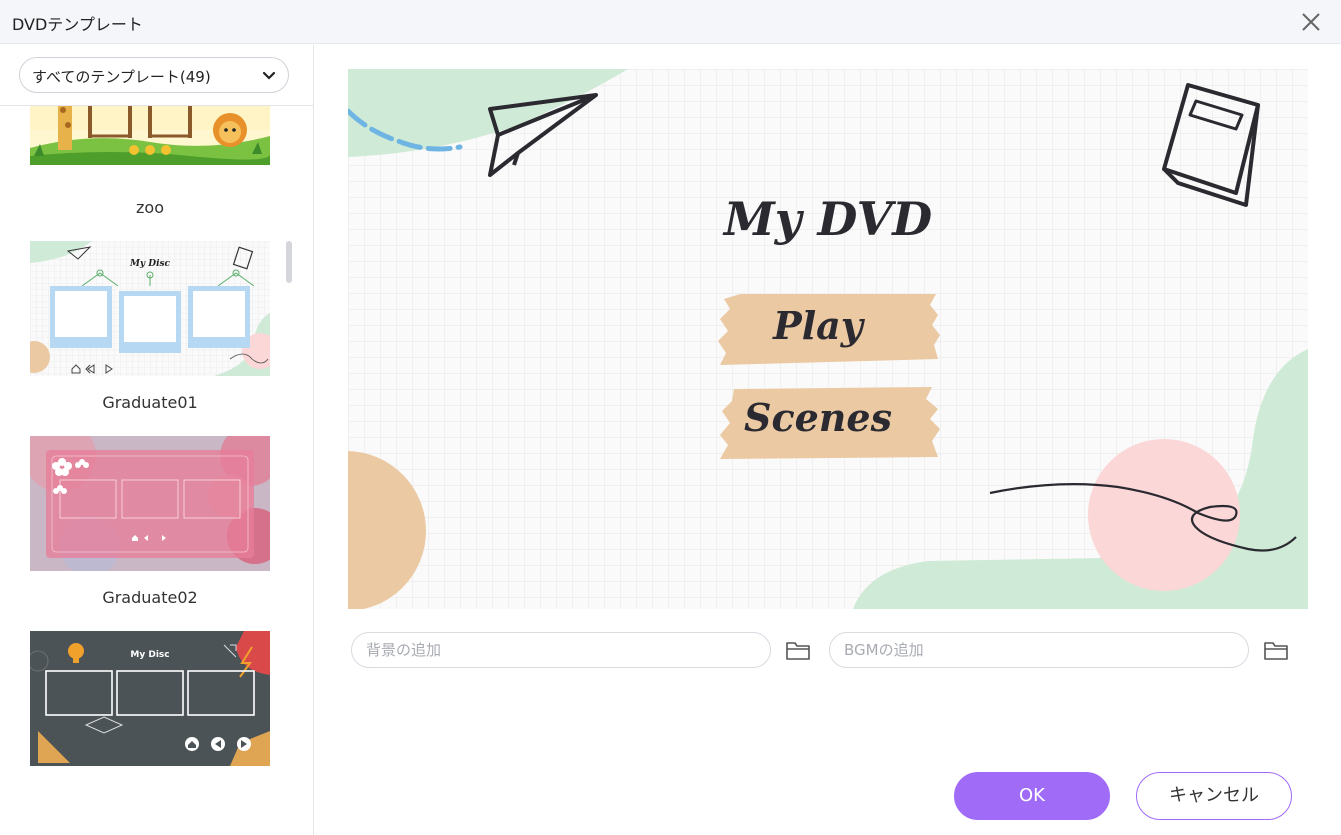 The width and height of the screenshot is (1341, 835). What do you see at coordinates (269, 75) in the screenshot?
I see `chevron-down-icon` at bounding box center [269, 75].